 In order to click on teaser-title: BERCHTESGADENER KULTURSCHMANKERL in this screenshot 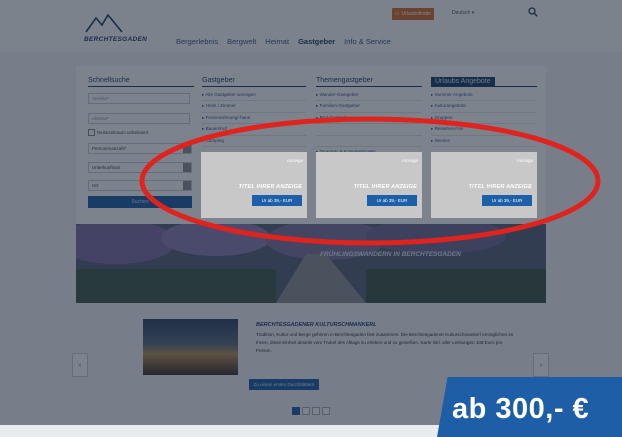, I will do `click(316, 325)`.